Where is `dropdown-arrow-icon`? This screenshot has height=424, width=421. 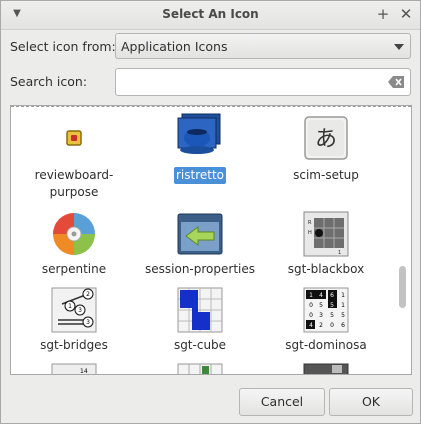
dropdown-arrow-icon is located at coordinates (399, 47).